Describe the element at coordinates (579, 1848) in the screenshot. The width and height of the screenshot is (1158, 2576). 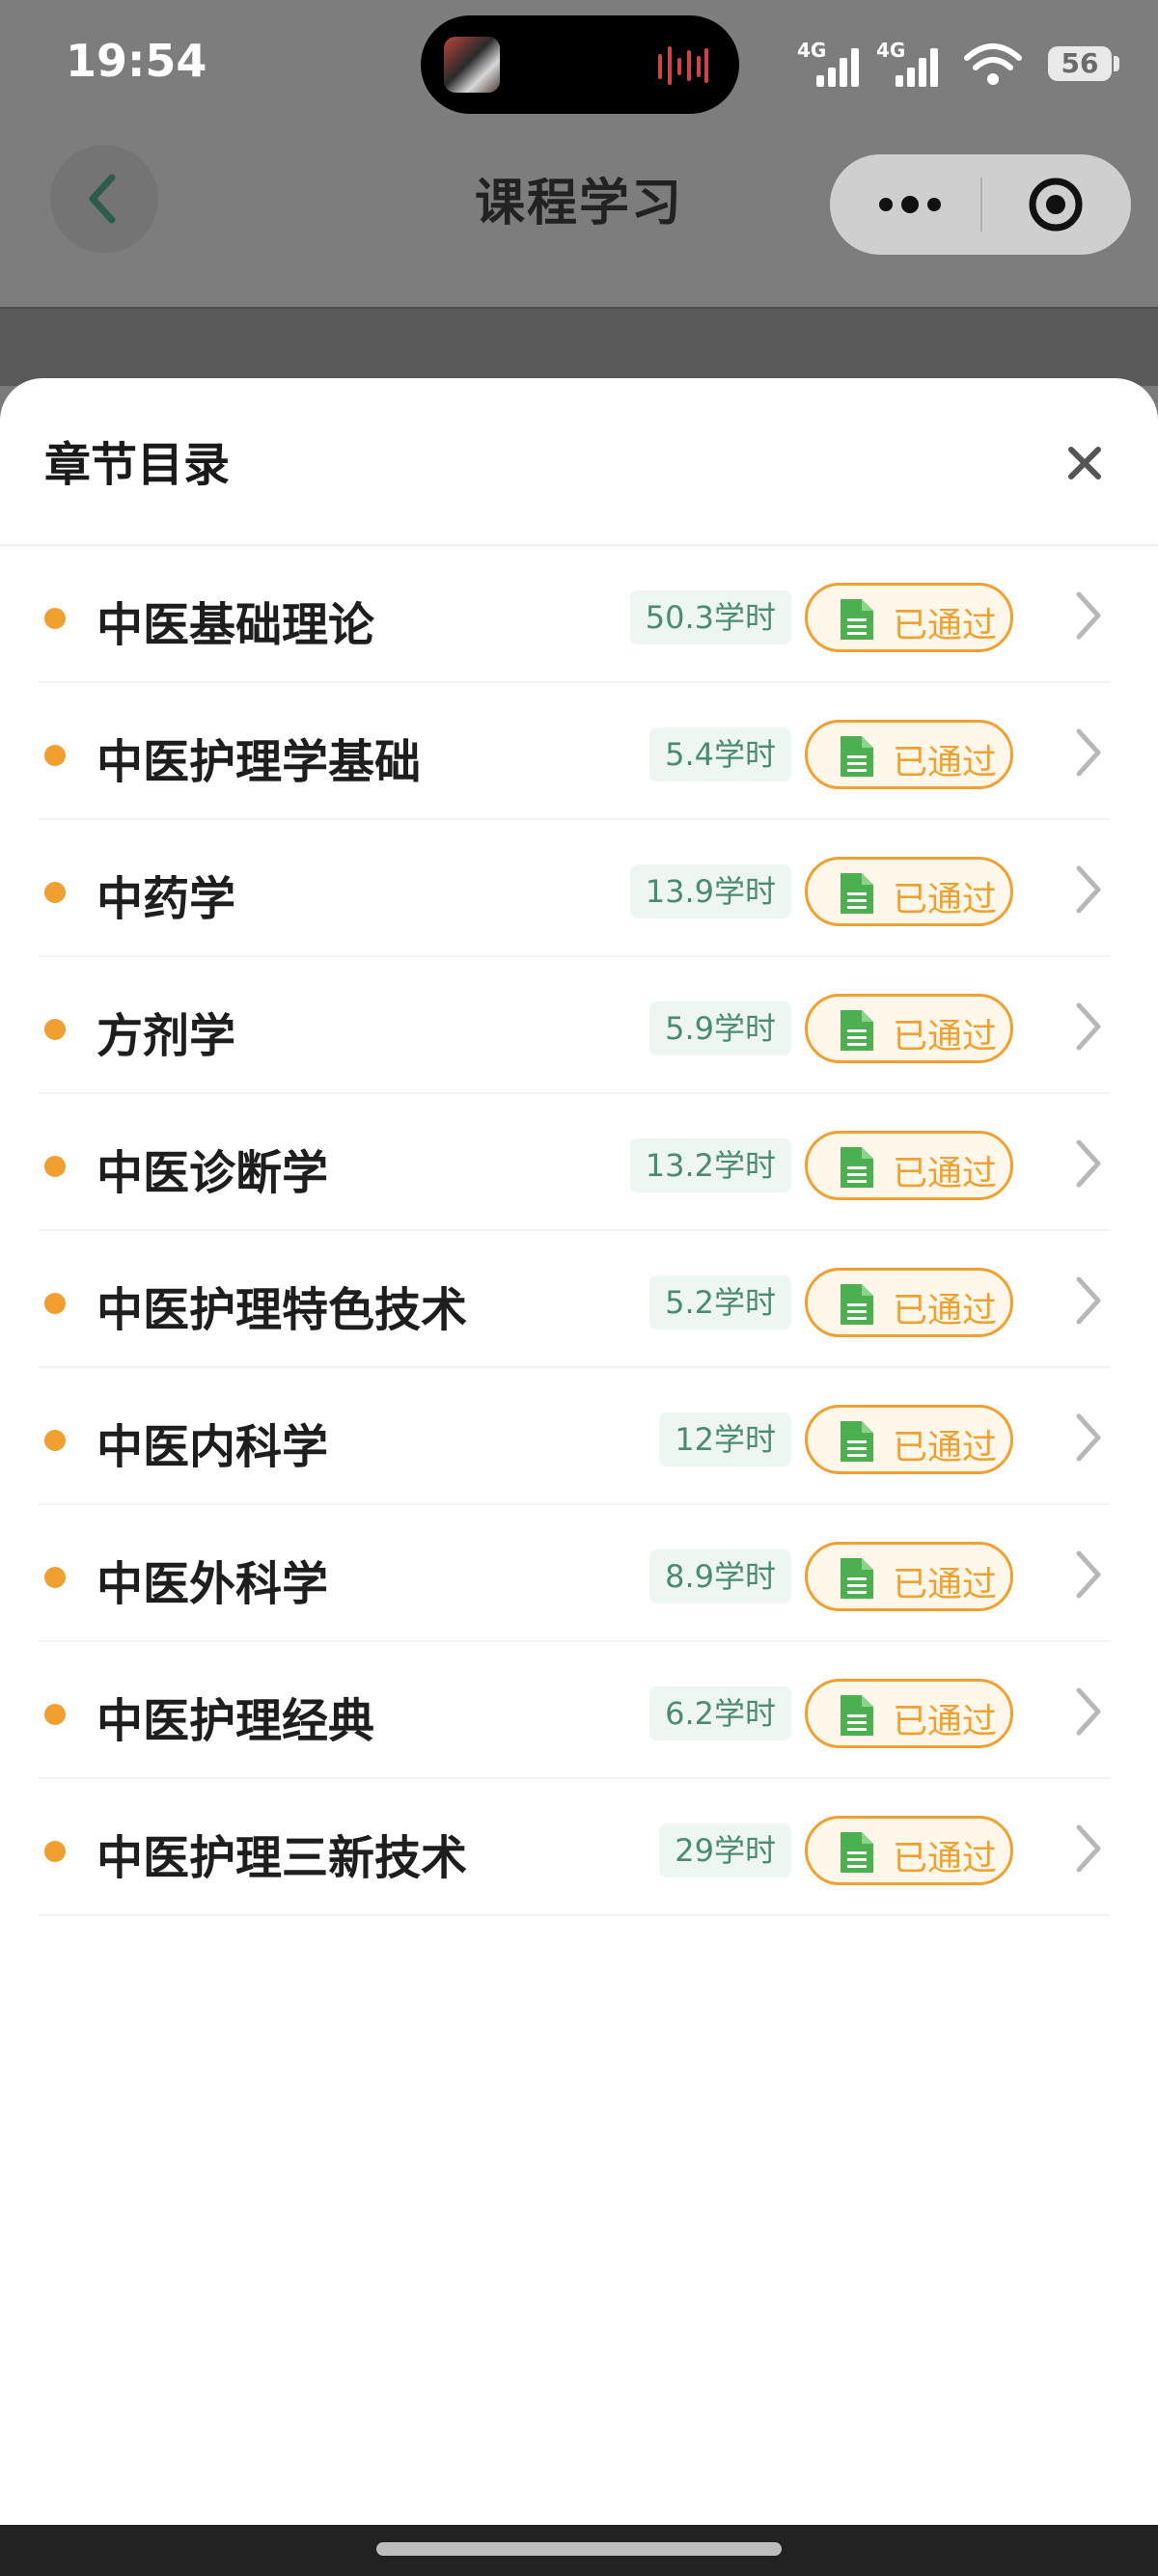
I see `chapter-row: 中医护理三新技术 29学时 已通过` at that location.